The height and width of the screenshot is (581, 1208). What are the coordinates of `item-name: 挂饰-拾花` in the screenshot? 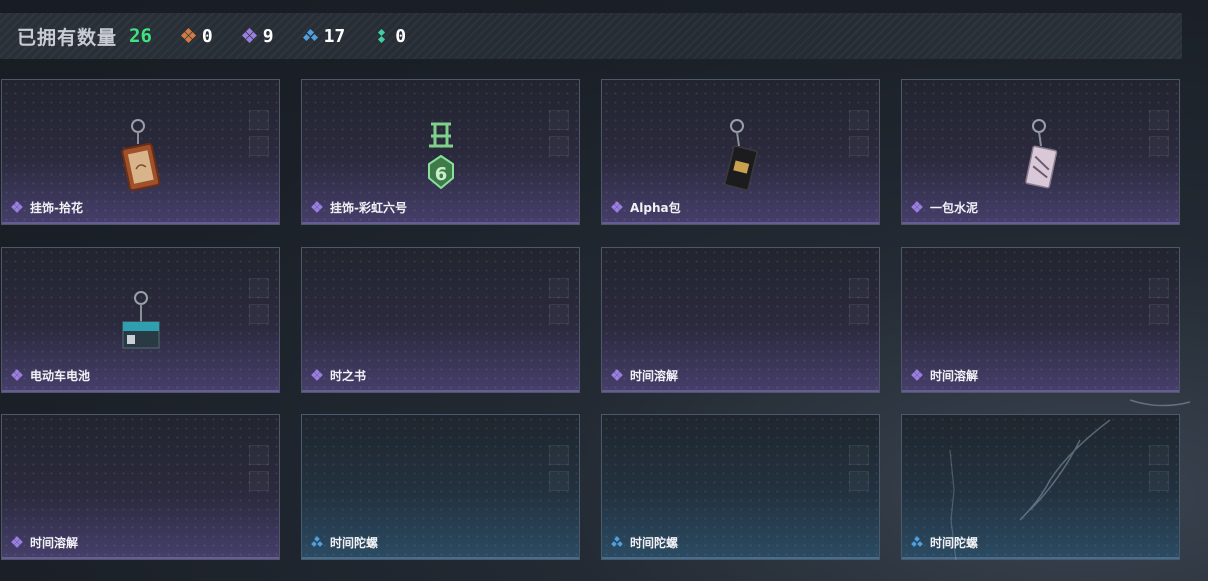 It's located at (56, 208).